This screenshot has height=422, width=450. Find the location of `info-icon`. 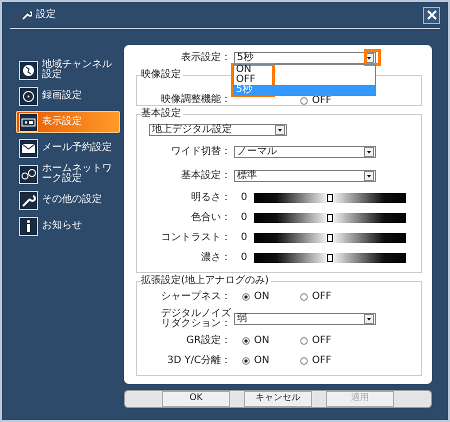

info-icon is located at coordinates (28, 226).